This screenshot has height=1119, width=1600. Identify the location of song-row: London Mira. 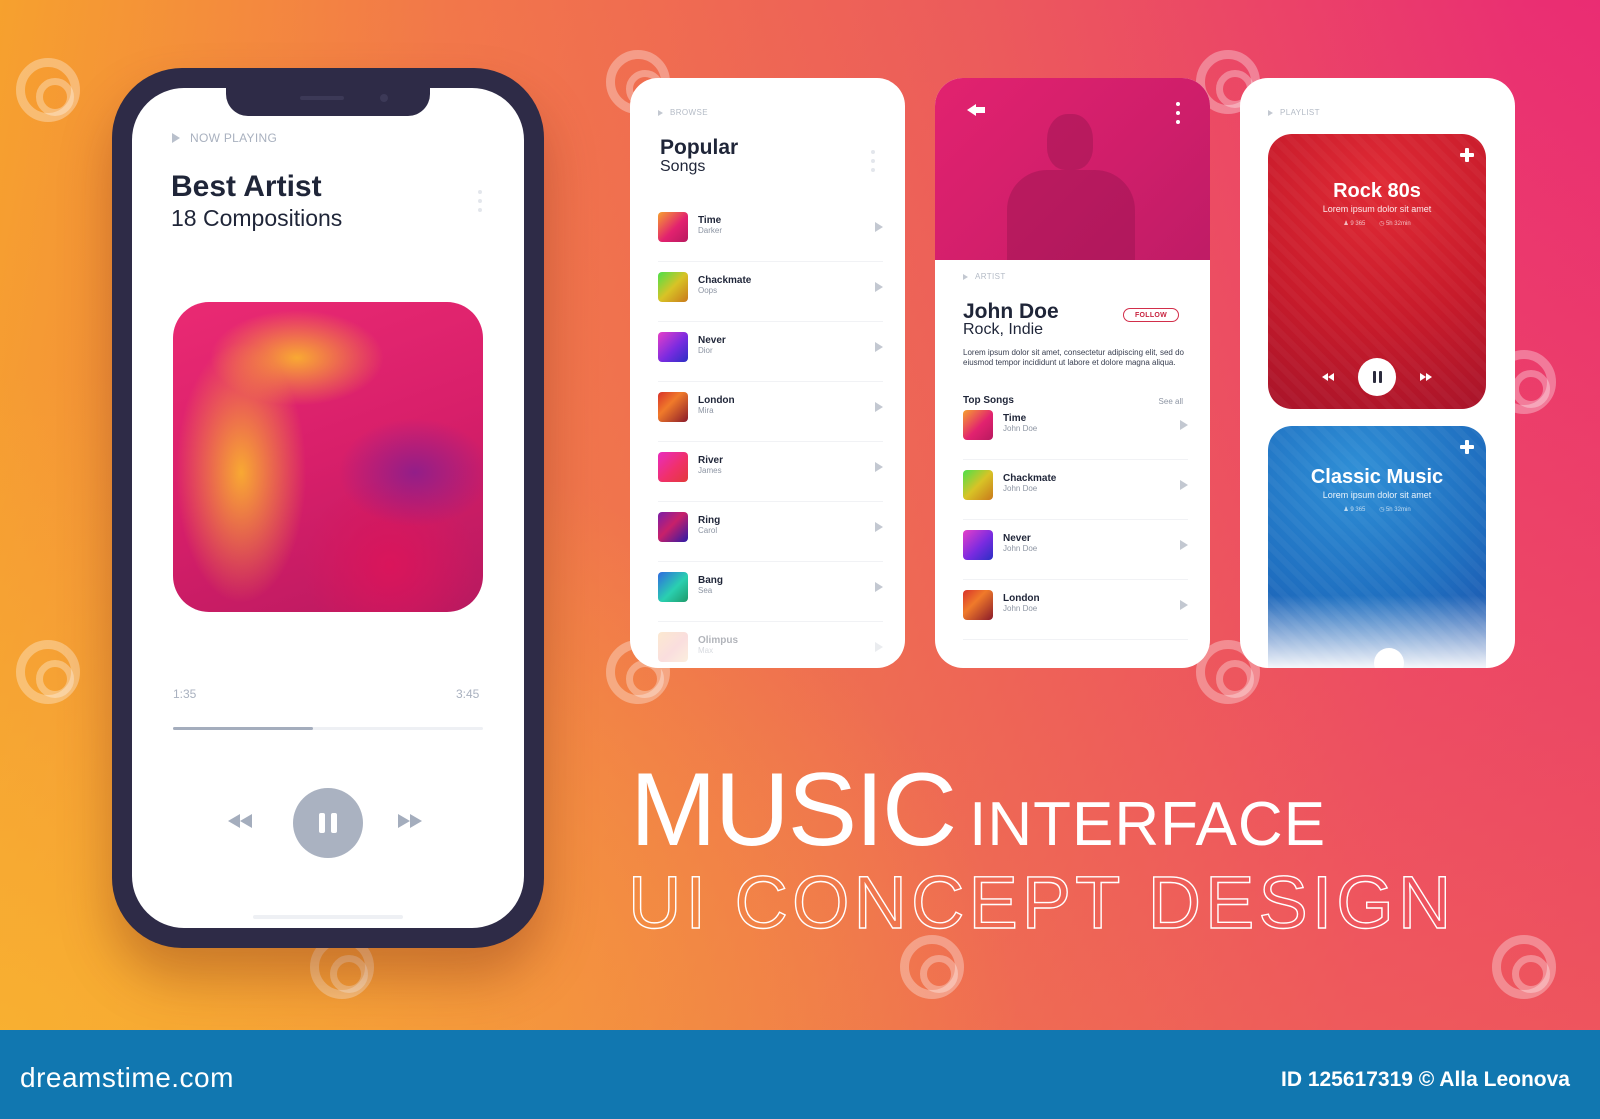
(770, 412).